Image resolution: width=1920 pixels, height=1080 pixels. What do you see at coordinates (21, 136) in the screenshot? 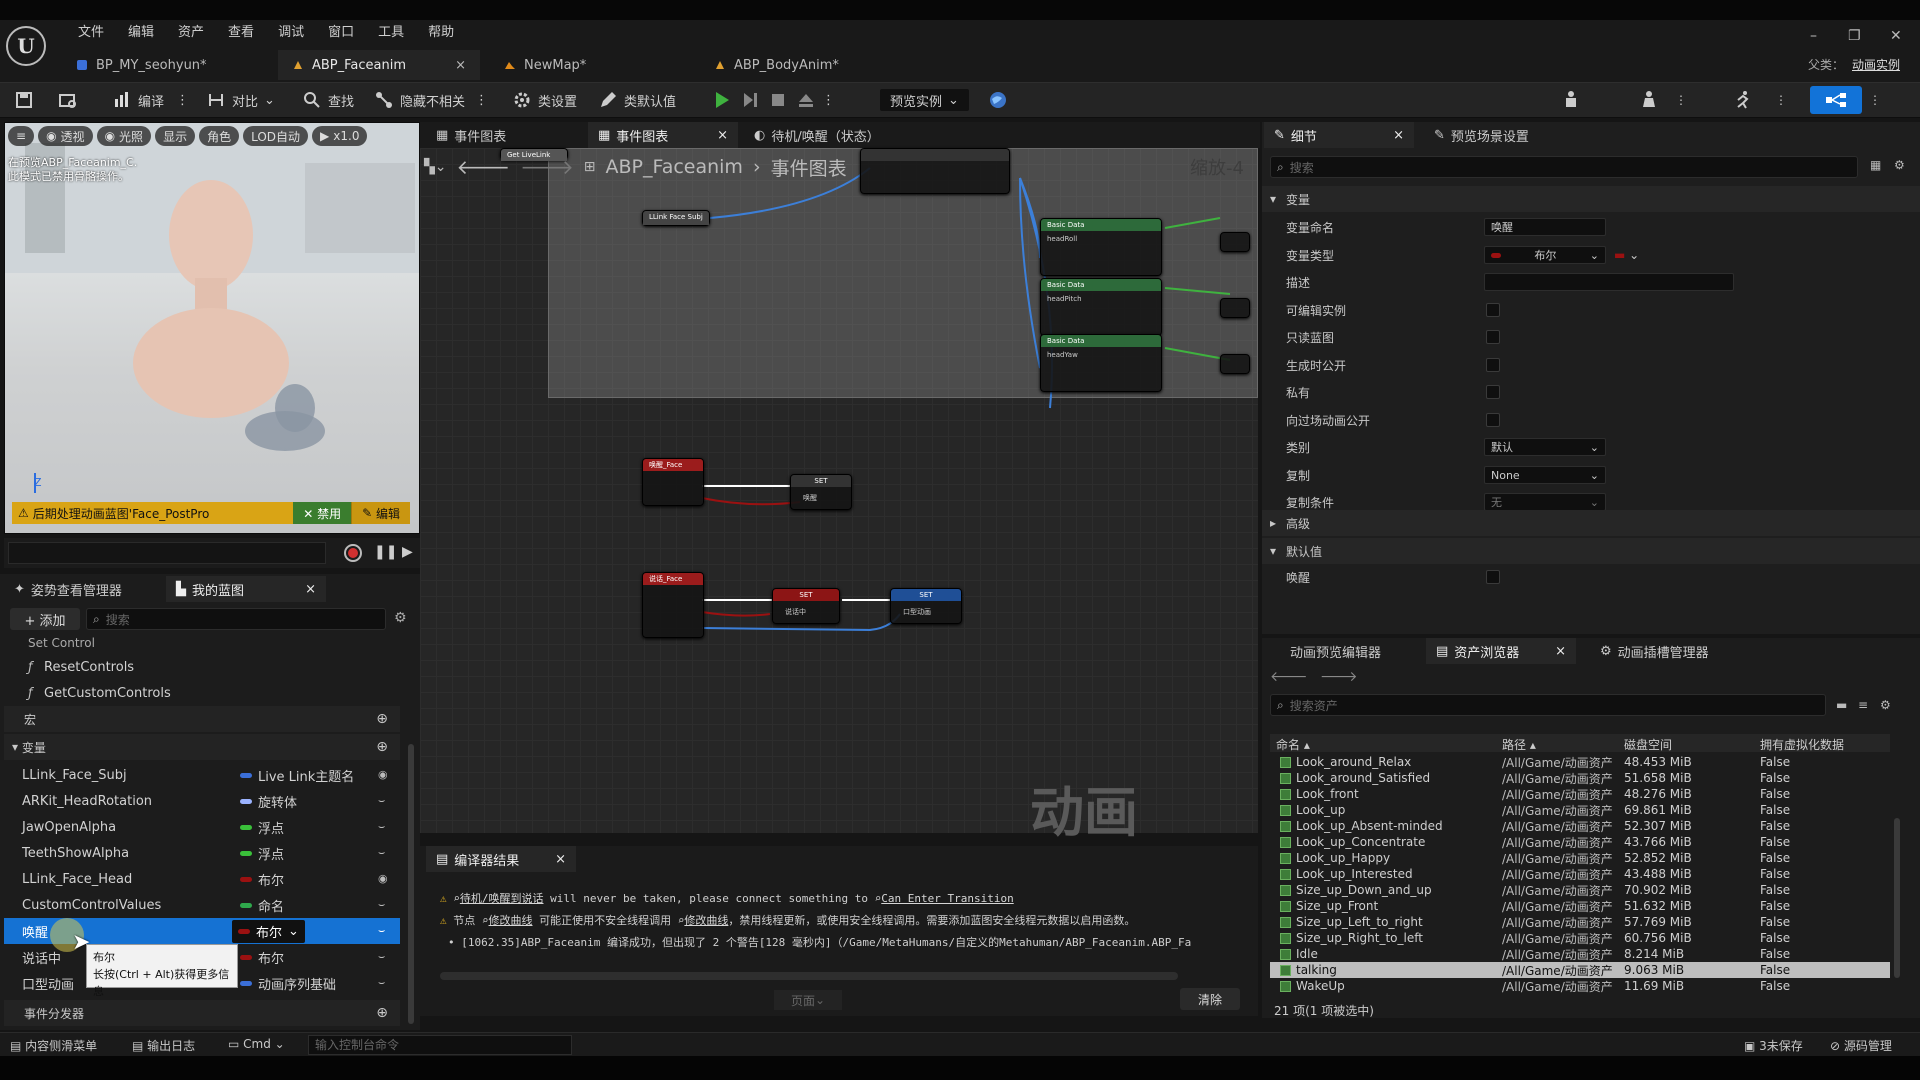
I see `viewport-menu-button: ≡` at bounding box center [21, 136].